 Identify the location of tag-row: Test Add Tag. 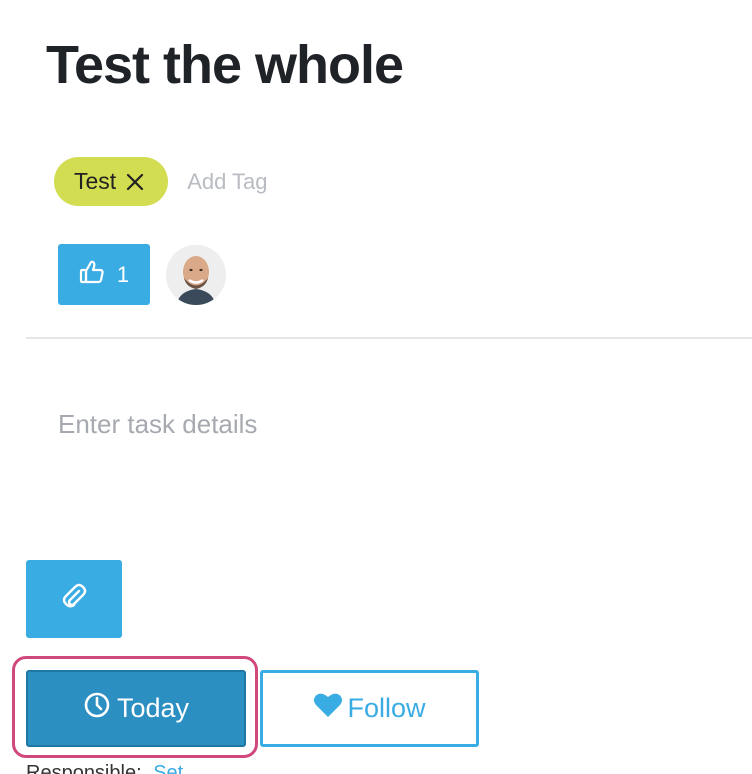
(161, 181).